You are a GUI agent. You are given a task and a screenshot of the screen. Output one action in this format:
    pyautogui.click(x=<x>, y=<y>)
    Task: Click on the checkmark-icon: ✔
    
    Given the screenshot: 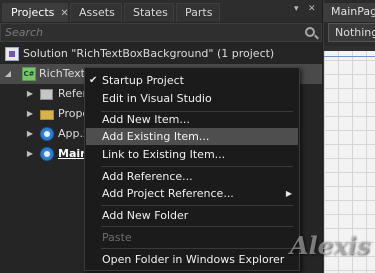 What is the action you would take?
    pyautogui.click(x=93, y=80)
    